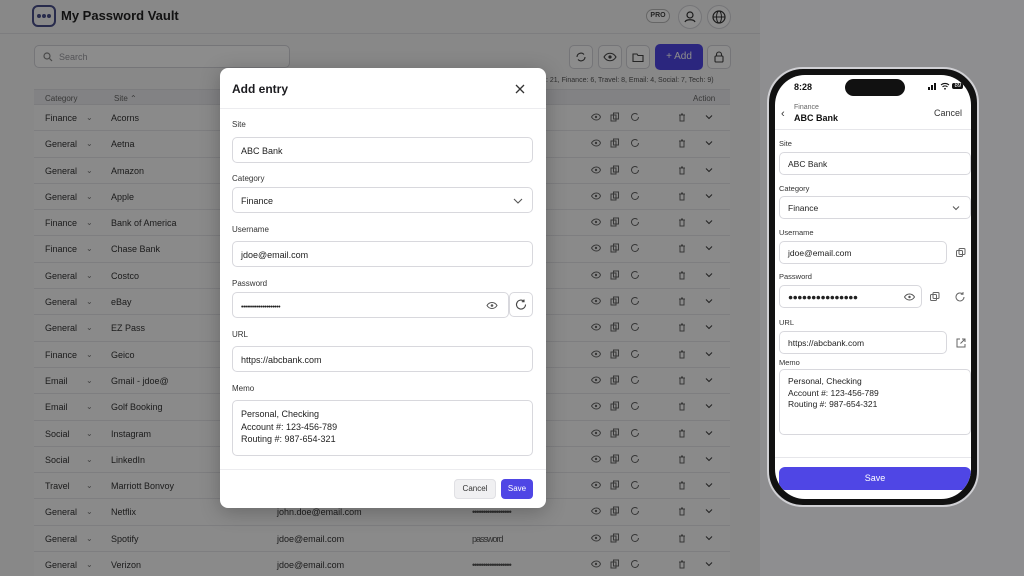 This screenshot has width=1024, height=576. Describe the element at coordinates (370, 305) in the screenshot. I see `password-input: ••••••••••••••••••••` at that location.